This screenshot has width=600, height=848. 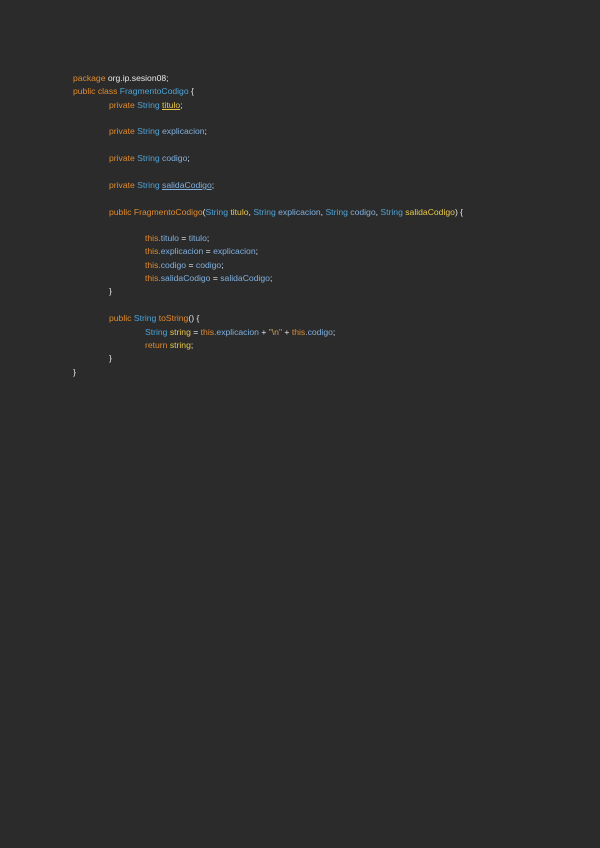 I want to click on code-line-assign-salidaCodigo: this.salidaCodigo = salidaCodigo;, so click(x=209, y=278).